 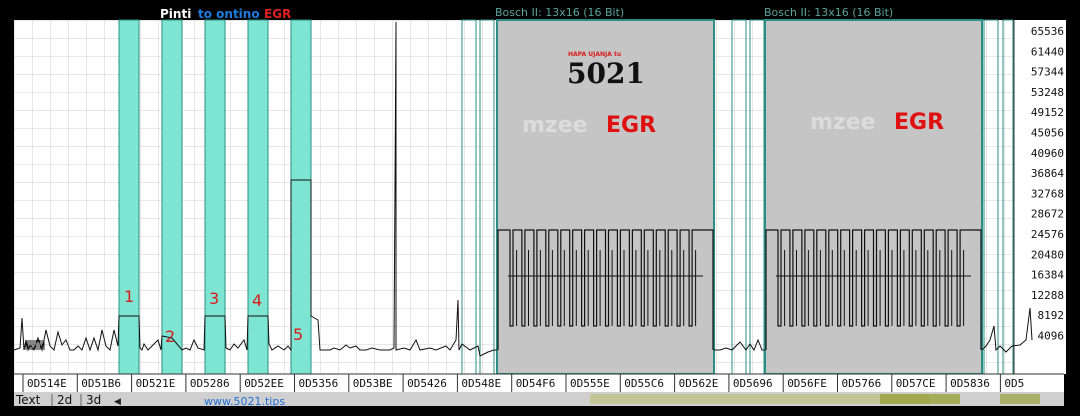 What do you see at coordinates (919, 122) in the screenshot?
I see `watermark-2-red: EGR` at bounding box center [919, 122].